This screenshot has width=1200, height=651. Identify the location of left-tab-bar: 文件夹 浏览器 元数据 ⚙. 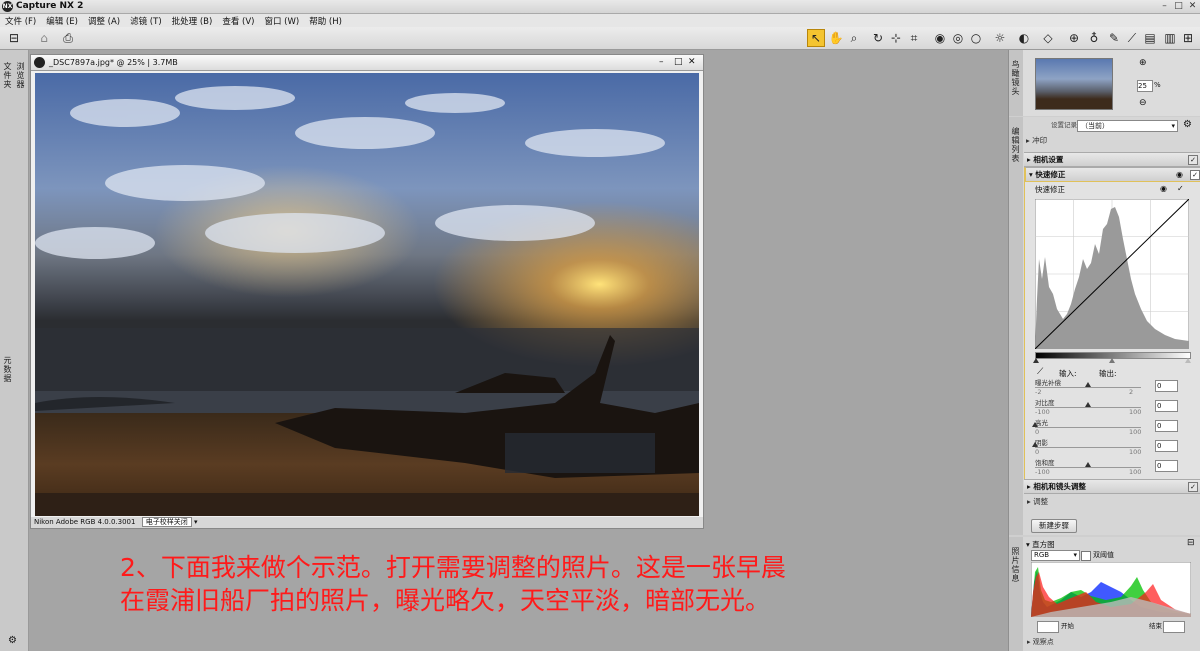
(14, 350).